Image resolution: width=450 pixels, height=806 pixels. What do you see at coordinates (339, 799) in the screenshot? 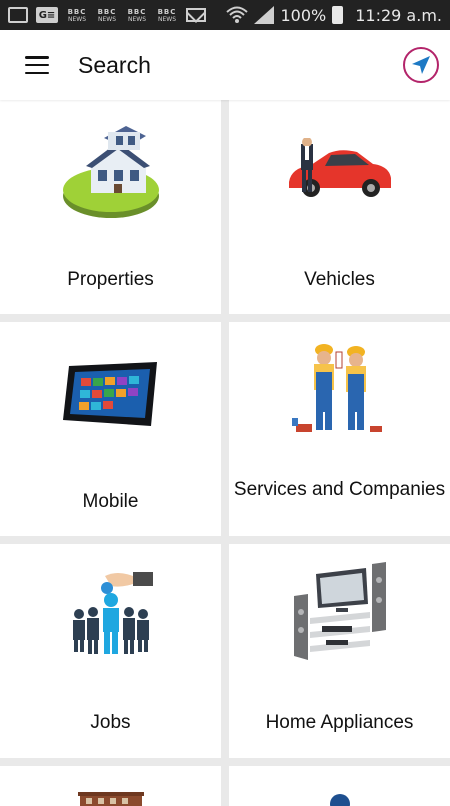
I see `person-icon` at bounding box center [339, 799].